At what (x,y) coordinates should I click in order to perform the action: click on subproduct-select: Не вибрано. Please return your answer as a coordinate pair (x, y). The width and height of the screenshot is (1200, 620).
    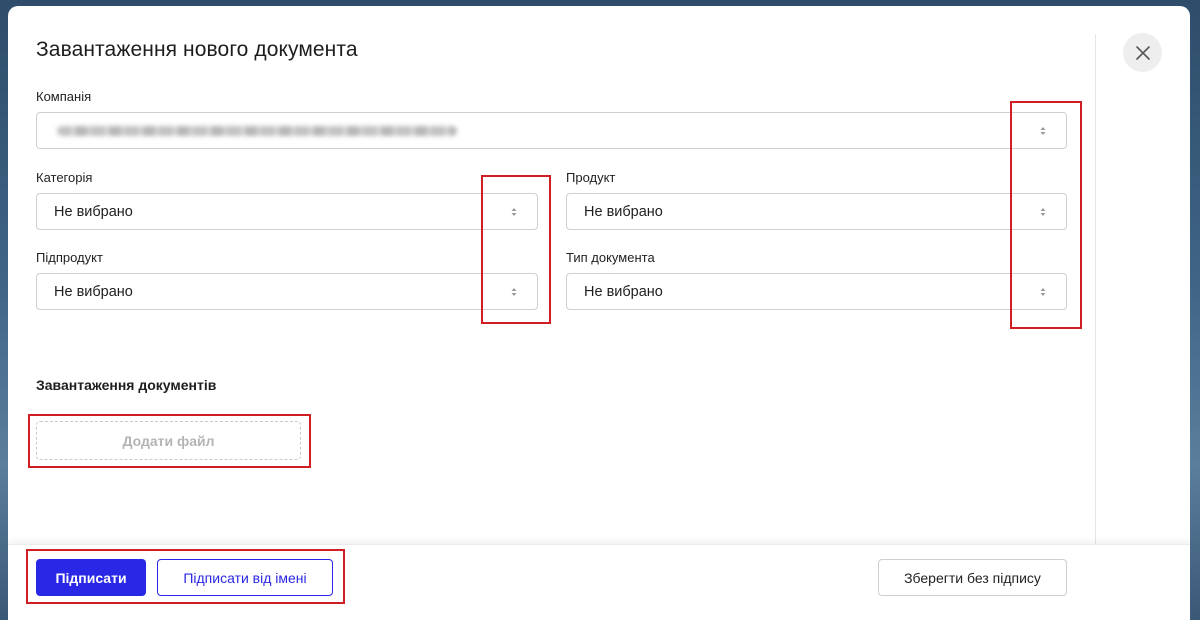
    Looking at the image, I should click on (287, 291).